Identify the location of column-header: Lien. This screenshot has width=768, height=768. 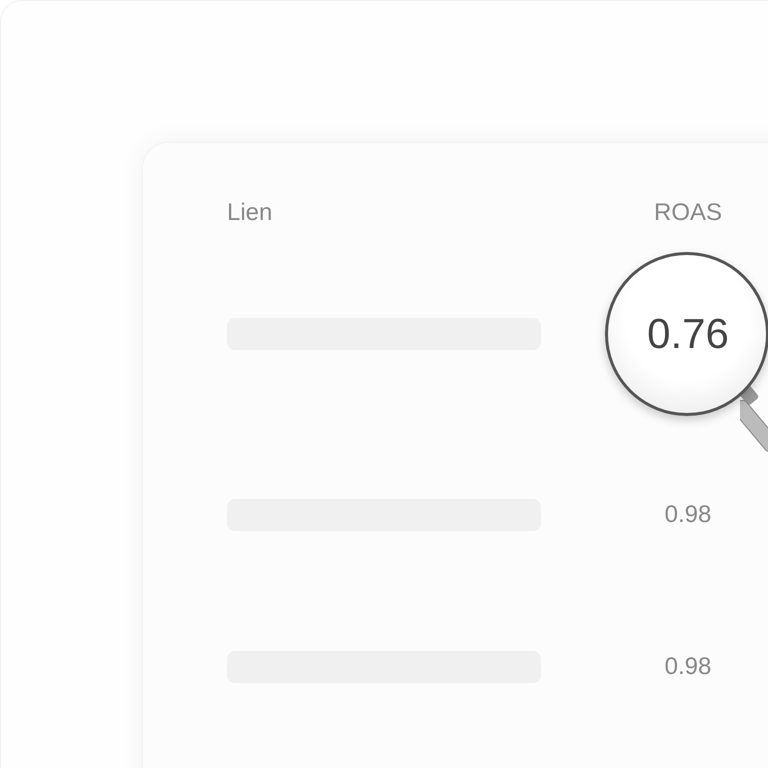
(249, 213).